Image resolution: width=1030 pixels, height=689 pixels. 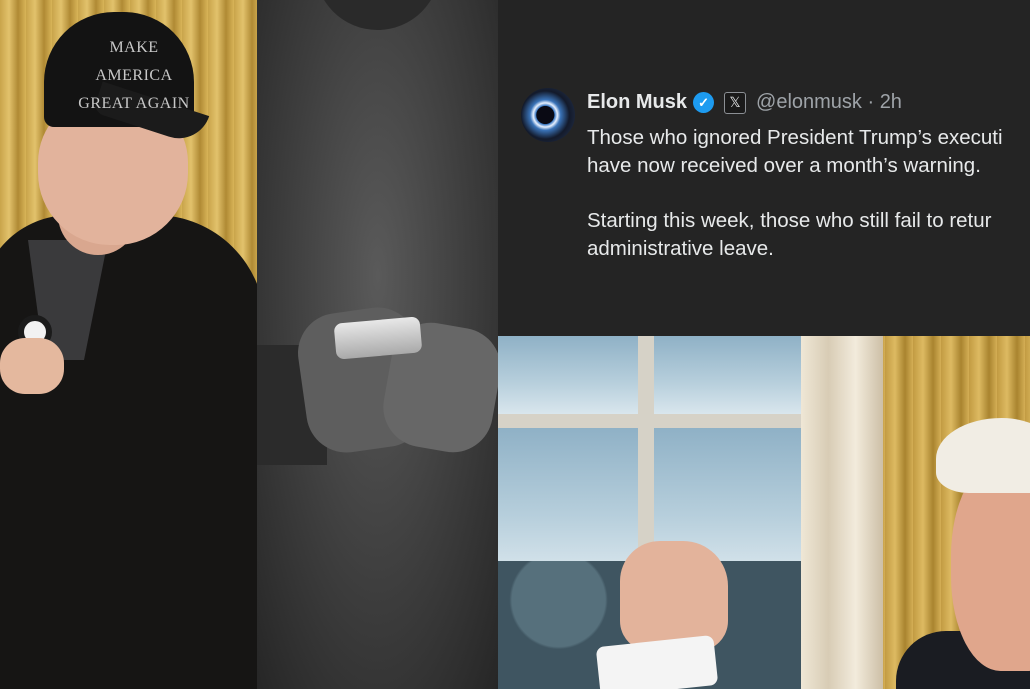 What do you see at coordinates (674, 596) in the screenshot?
I see `raised-fist` at bounding box center [674, 596].